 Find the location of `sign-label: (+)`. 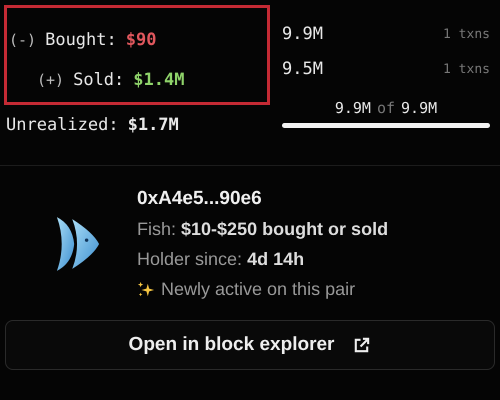

sign-label: (+) is located at coordinates (50, 80).